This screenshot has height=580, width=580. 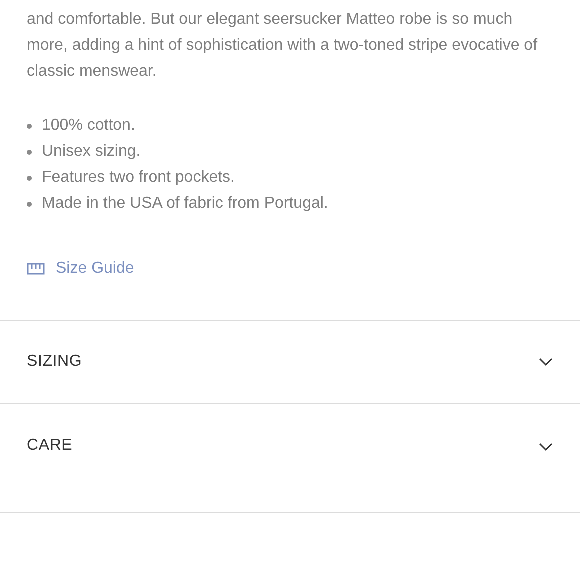 I want to click on feature-item: Unisex sizing., so click(x=91, y=152).